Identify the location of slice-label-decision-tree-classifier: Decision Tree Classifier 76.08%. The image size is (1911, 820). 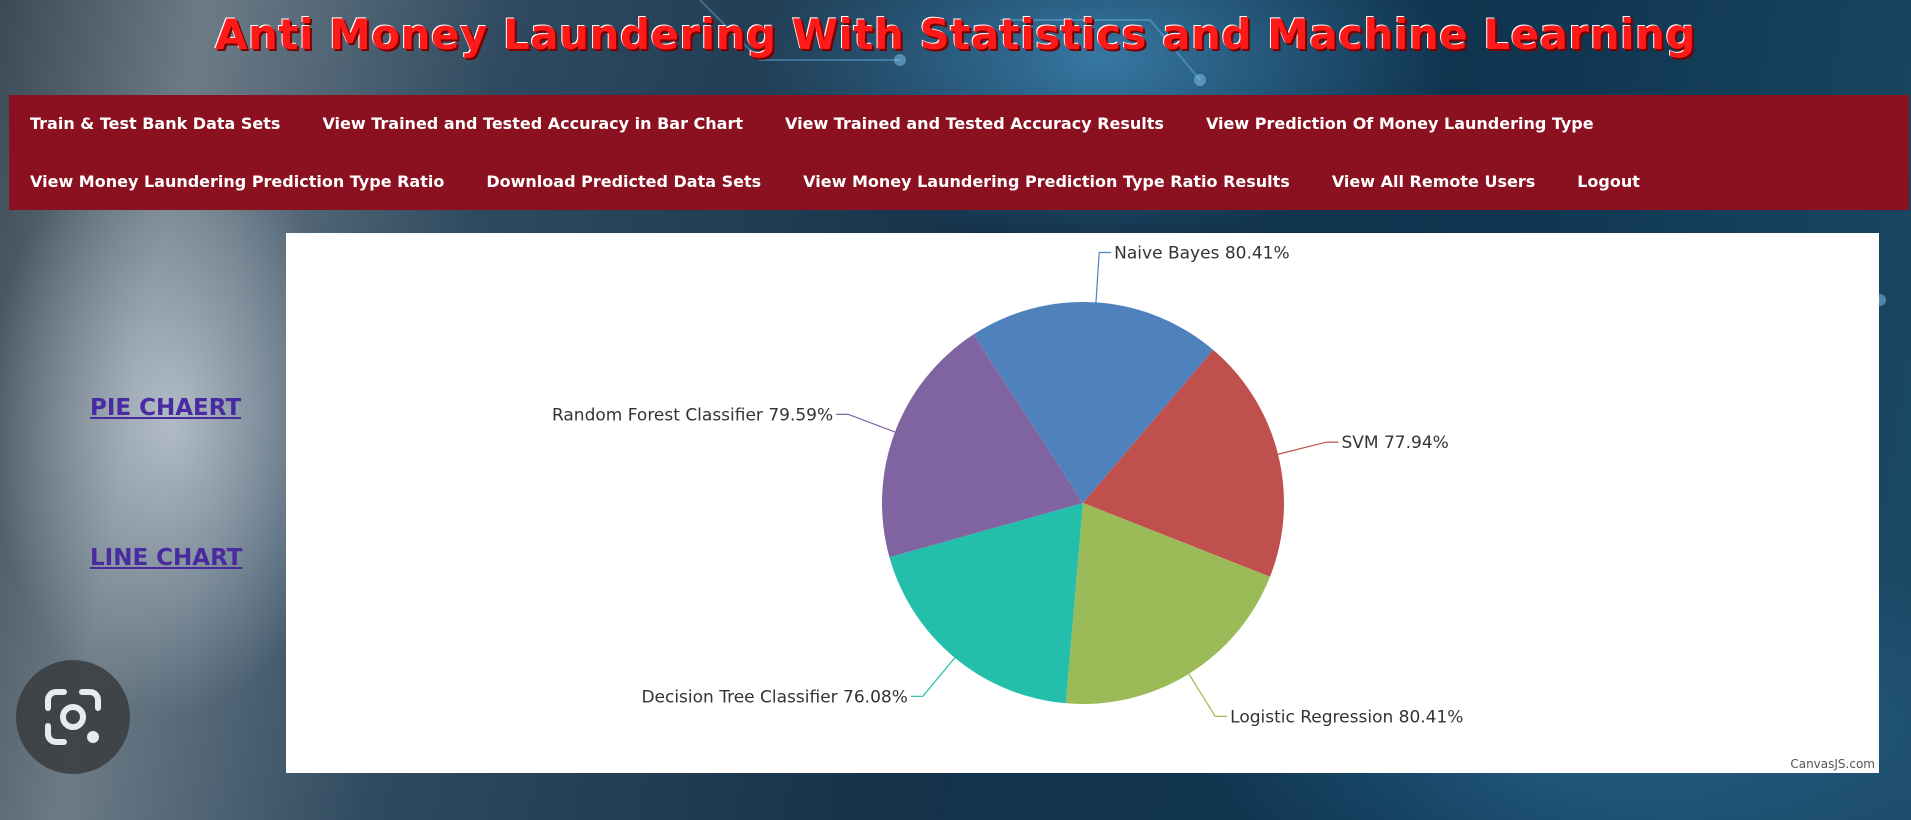
(774, 697).